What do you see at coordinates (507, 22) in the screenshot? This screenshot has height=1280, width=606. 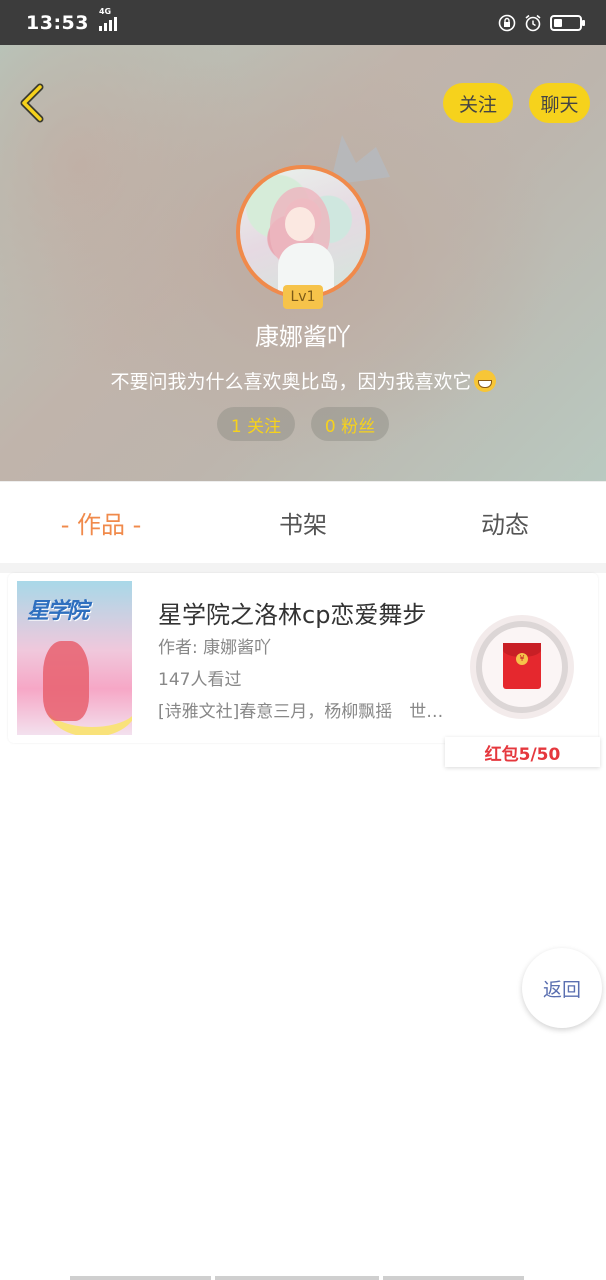 I see `lock-rotation-icon` at bounding box center [507, 22].